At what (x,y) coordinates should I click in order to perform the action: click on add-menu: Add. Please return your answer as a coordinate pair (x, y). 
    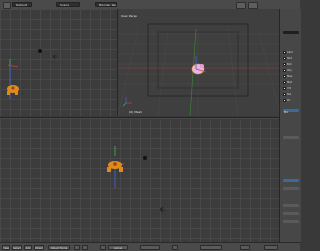
    Looking at the image, I should click on (28, 247).